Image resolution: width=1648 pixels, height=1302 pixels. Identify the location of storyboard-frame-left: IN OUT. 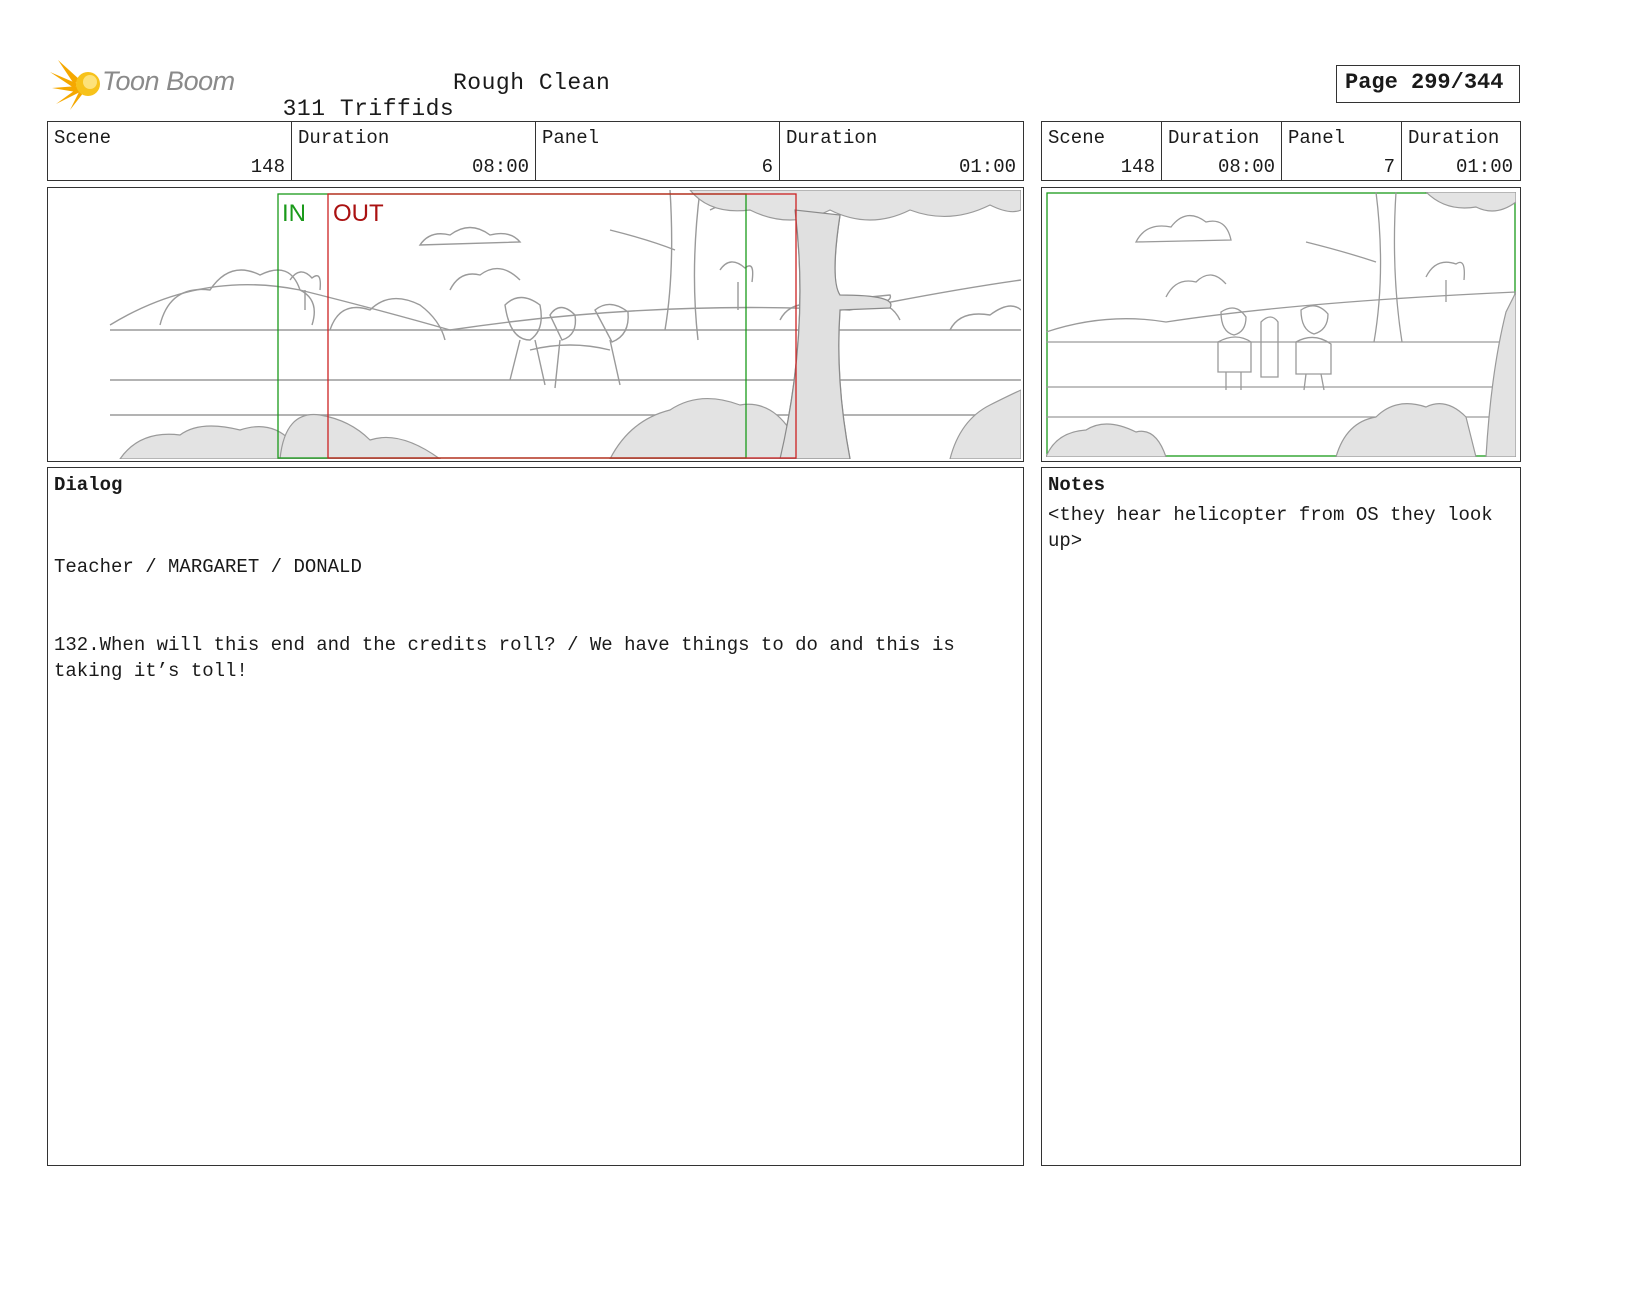
(535, 324).